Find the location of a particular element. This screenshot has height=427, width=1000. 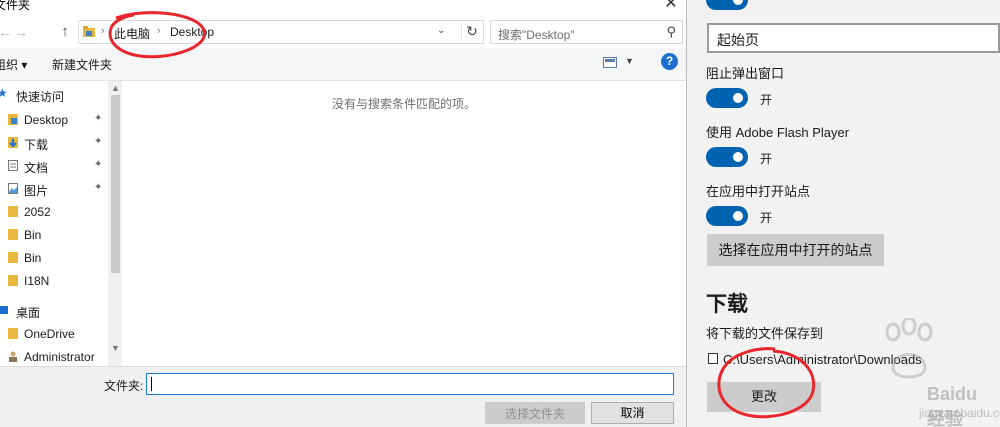

start-page-select: 起始页 is located at coordinates (853, 38).